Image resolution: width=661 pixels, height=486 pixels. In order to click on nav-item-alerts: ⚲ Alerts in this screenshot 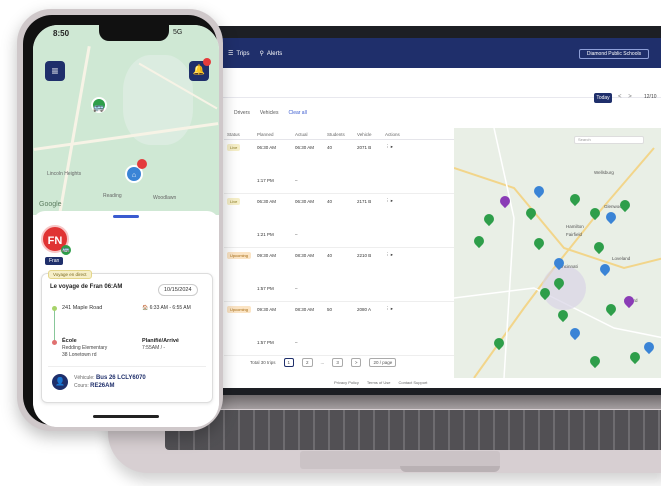, I will do `click(271, 54)`.